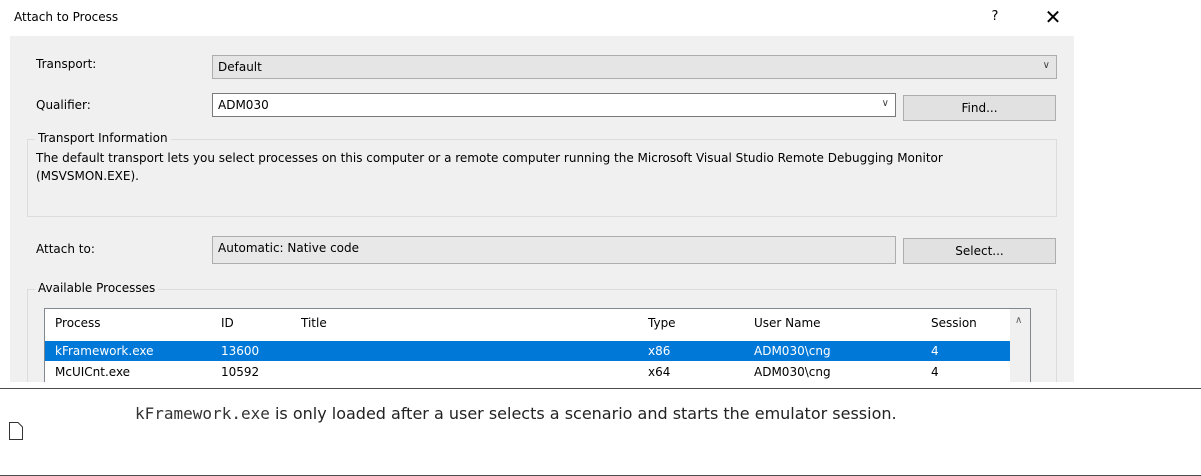 The height and width of the screenshot is (476, 1201). I want to click on dialog-title: Attach to Process, so click(66, 17).